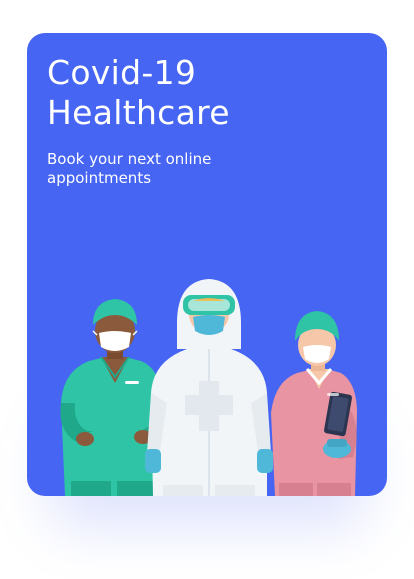 The width and height of the screenshot is (414, 579). I want to click on card-title: Covid-19 Healthcare, so click(197, 93).